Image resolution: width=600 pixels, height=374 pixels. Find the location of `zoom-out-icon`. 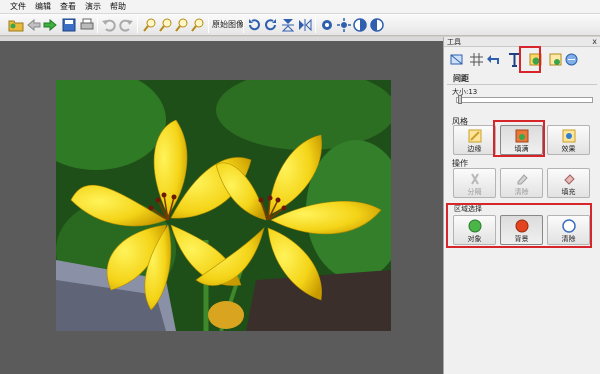

zoom-out-icon is located at coordinates (166, 25).